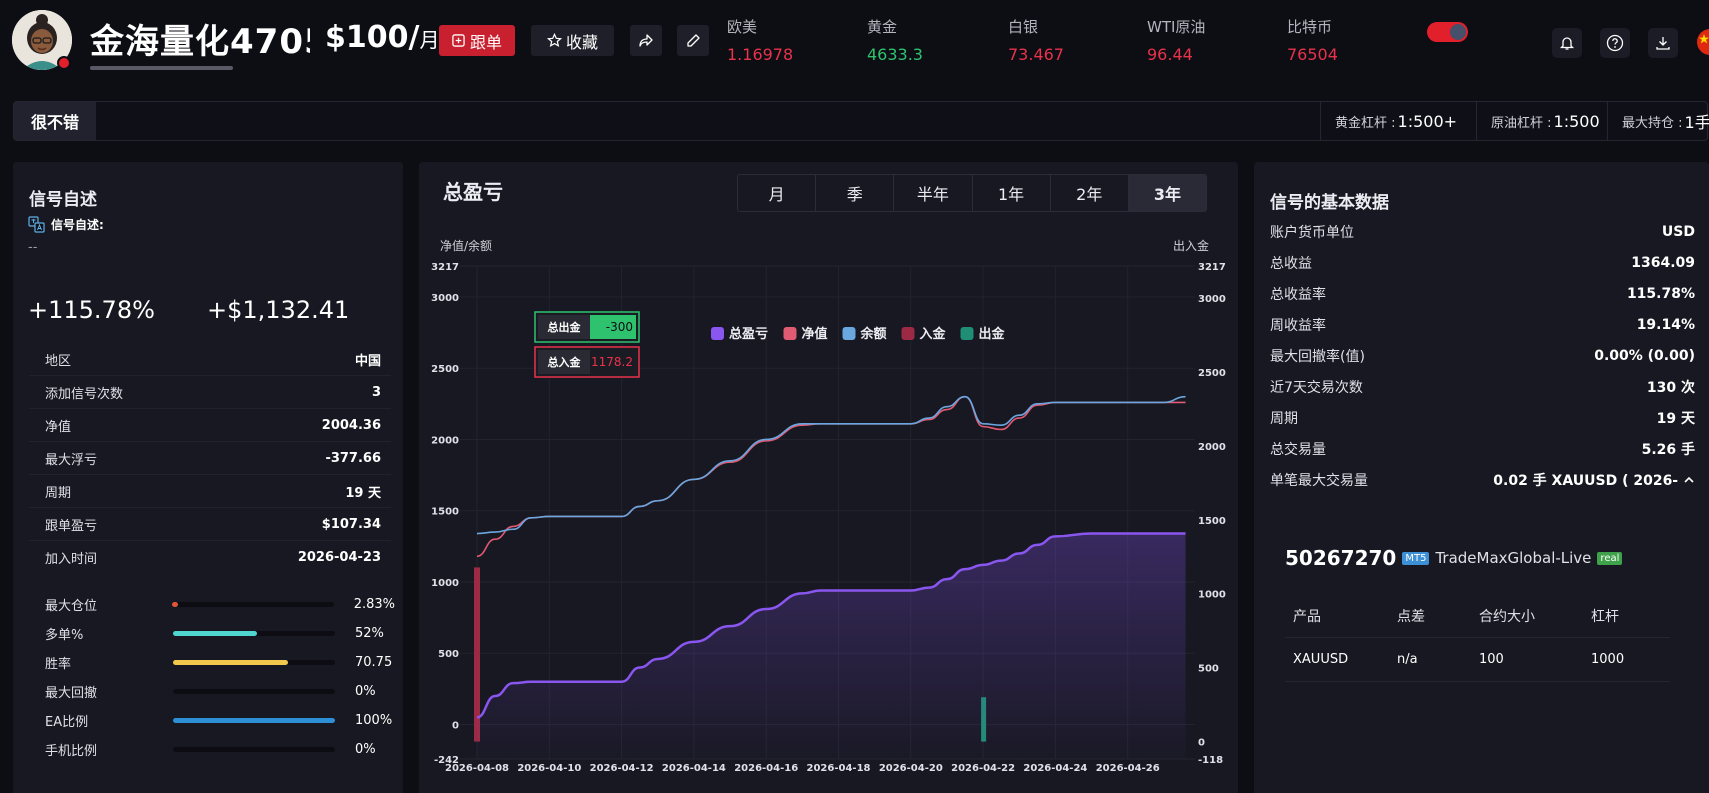  I want to click on table-cell: n/a, so click(1407, 659).